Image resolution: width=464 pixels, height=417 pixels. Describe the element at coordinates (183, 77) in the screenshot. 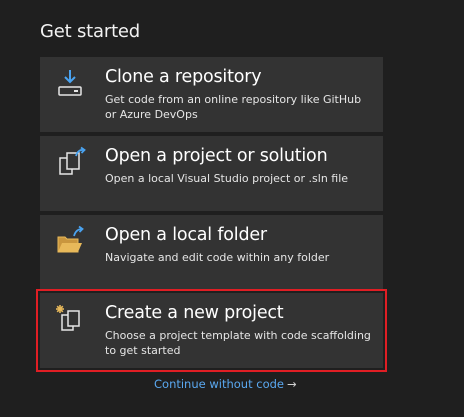

I see `option-title: Clone a repository` at that location.